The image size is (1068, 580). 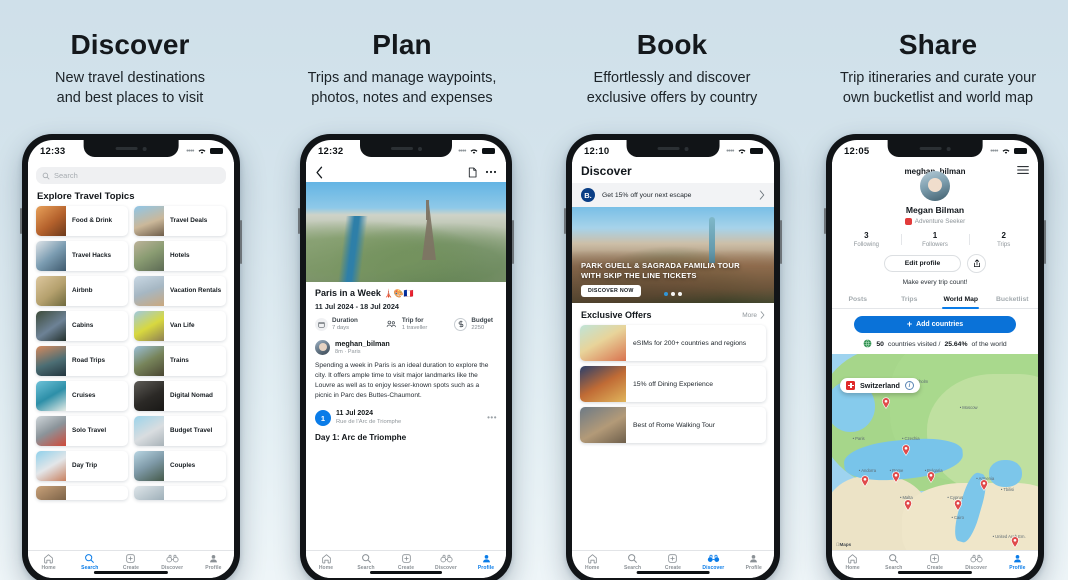 What do you see at coordinates (1023, 171) in the screenshot?
I see `hamburger-icon` at bounding box center [1023, 171].